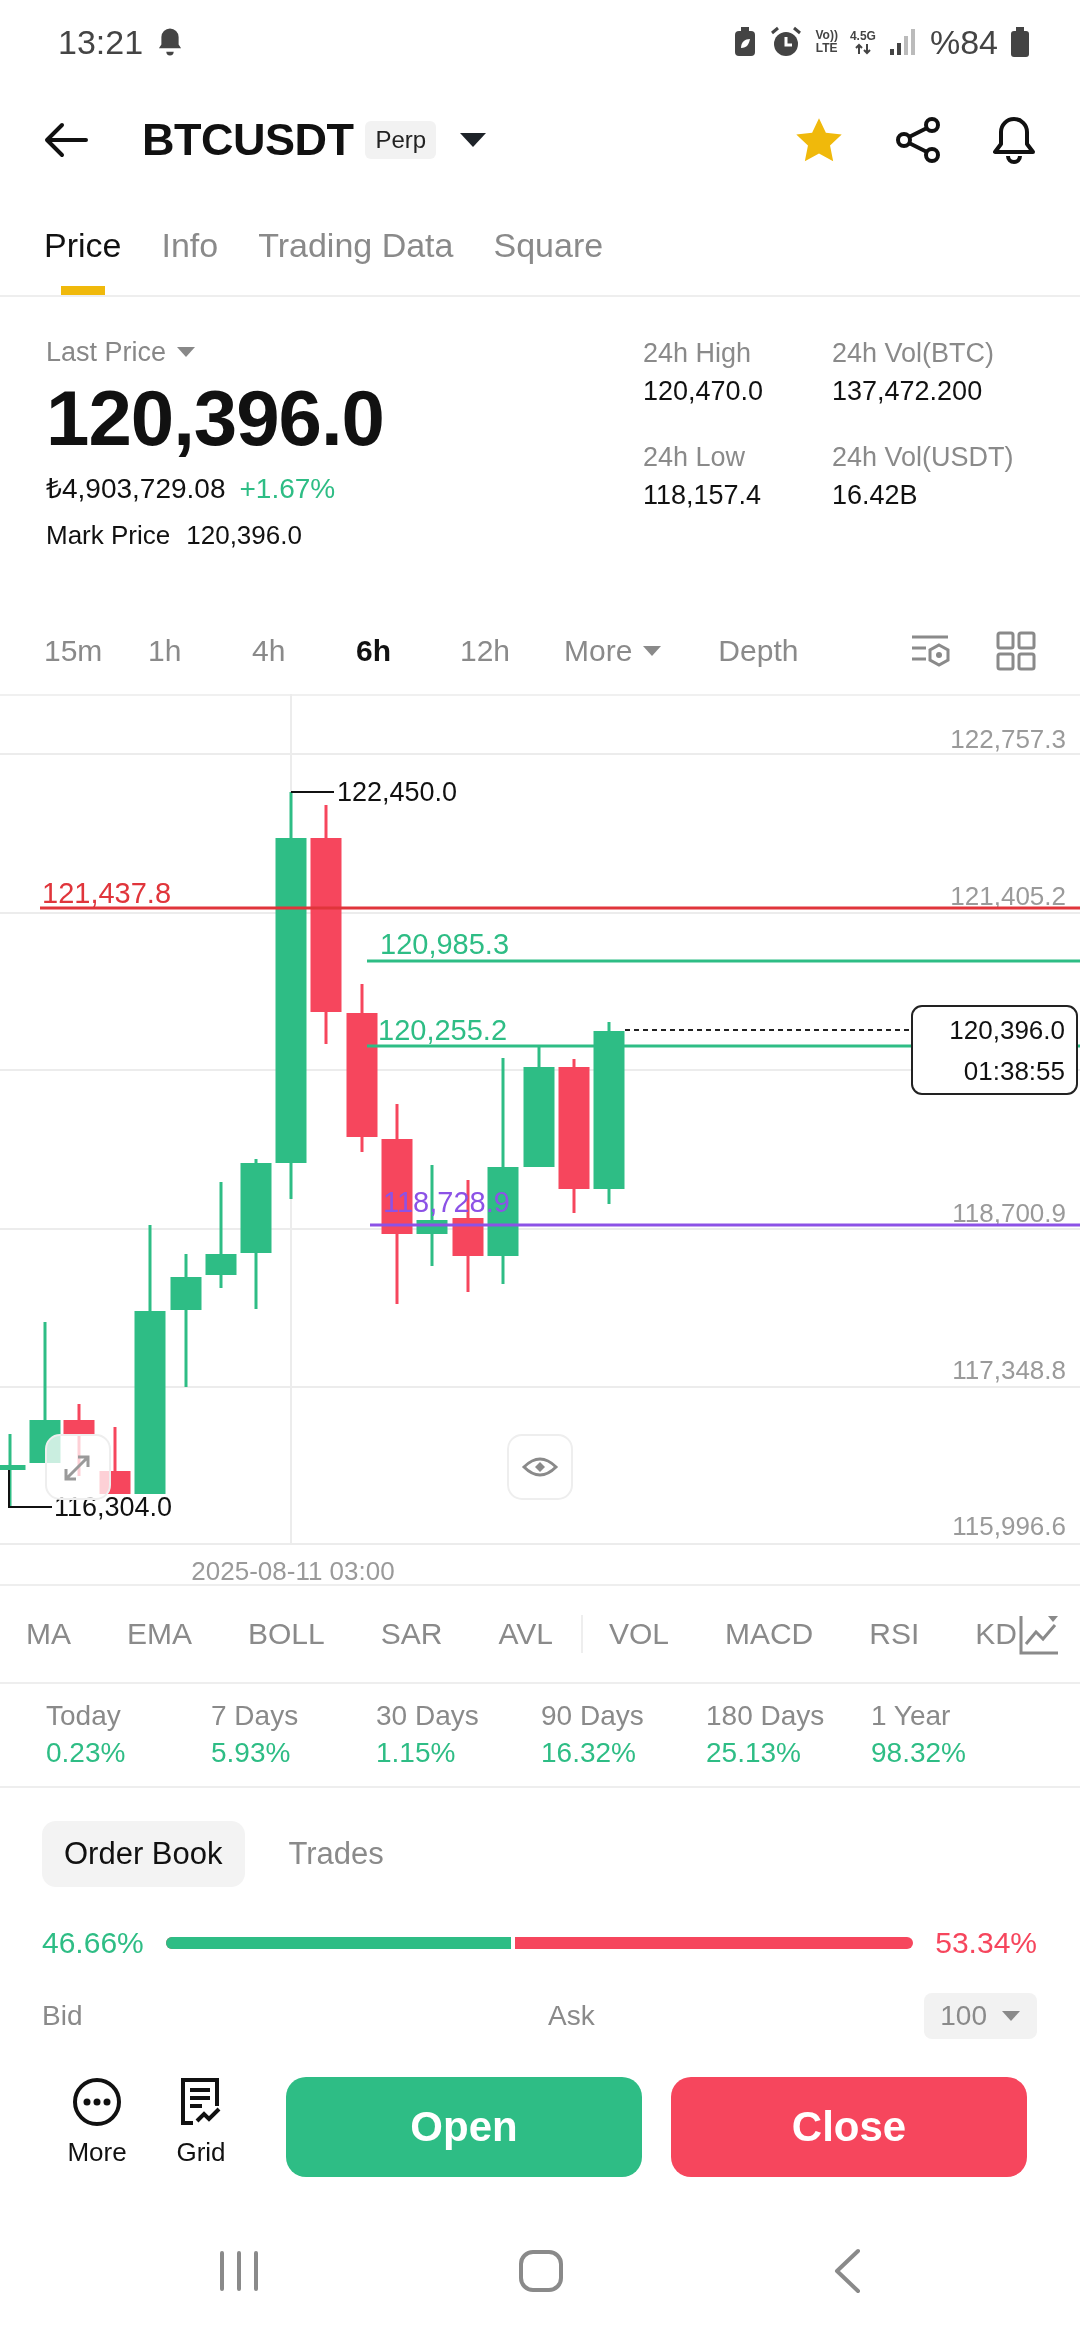 This screenshot has width=1080, height=2340. What do you see at coordinates (849, 2127) in the screenshot?
I see `close-position-button: Close` at bounding box center [849, 2127].